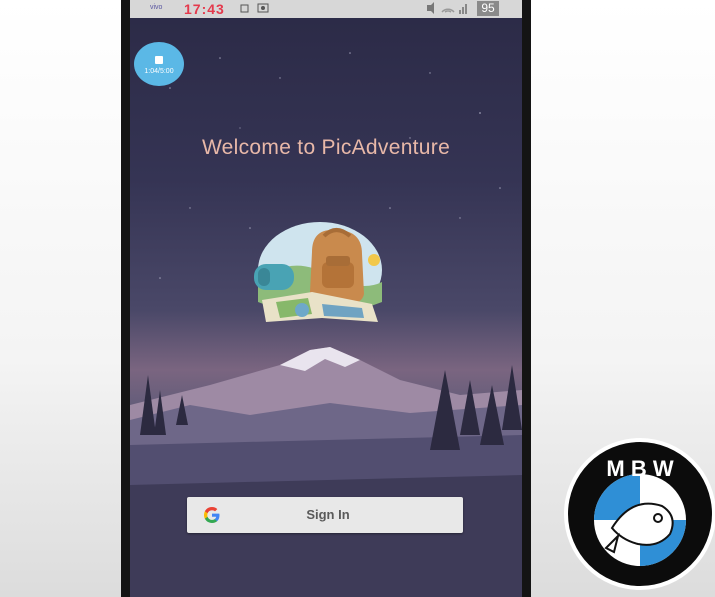 Image resolution: width=715 pixels, height=597 pixels. What do you see at coordinates (488, 8) in the screenshot?
I see `battery-level: 95` at bounding box center [488, 8].